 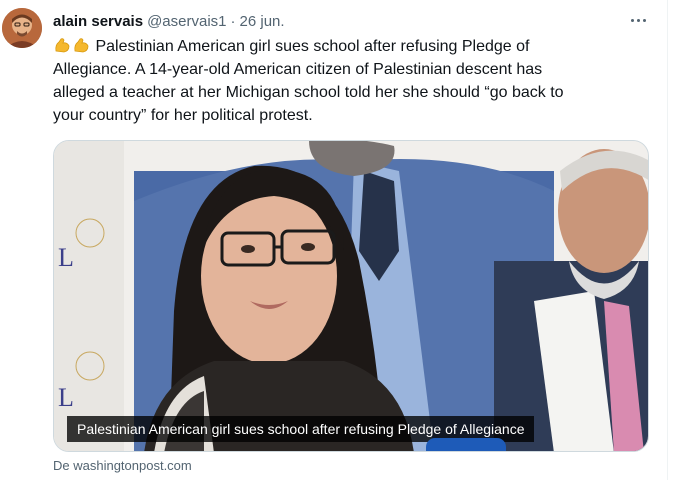 What do you see at coordinates (186, 21) in the screenshot?
I see `user-handle: @aservais1` at bounding box center [186, 21].